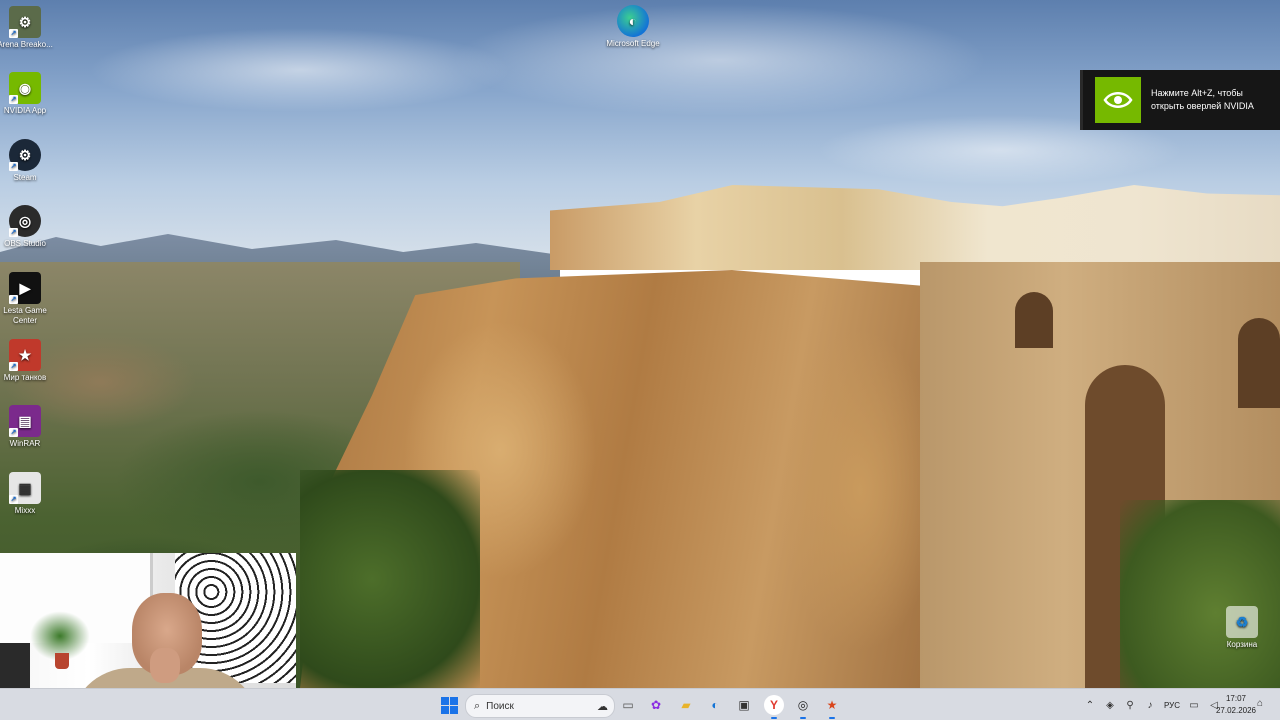  What do you see at coordinates (1110, 705) in the screenshot?
I see `network-app-icon: ◈` at bounding box center [1110, 705].